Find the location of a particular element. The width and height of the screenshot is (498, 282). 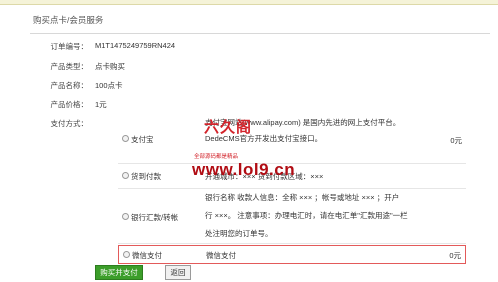

page-title: 购买点卡/会员服务 is located at coordinates (68, 20).